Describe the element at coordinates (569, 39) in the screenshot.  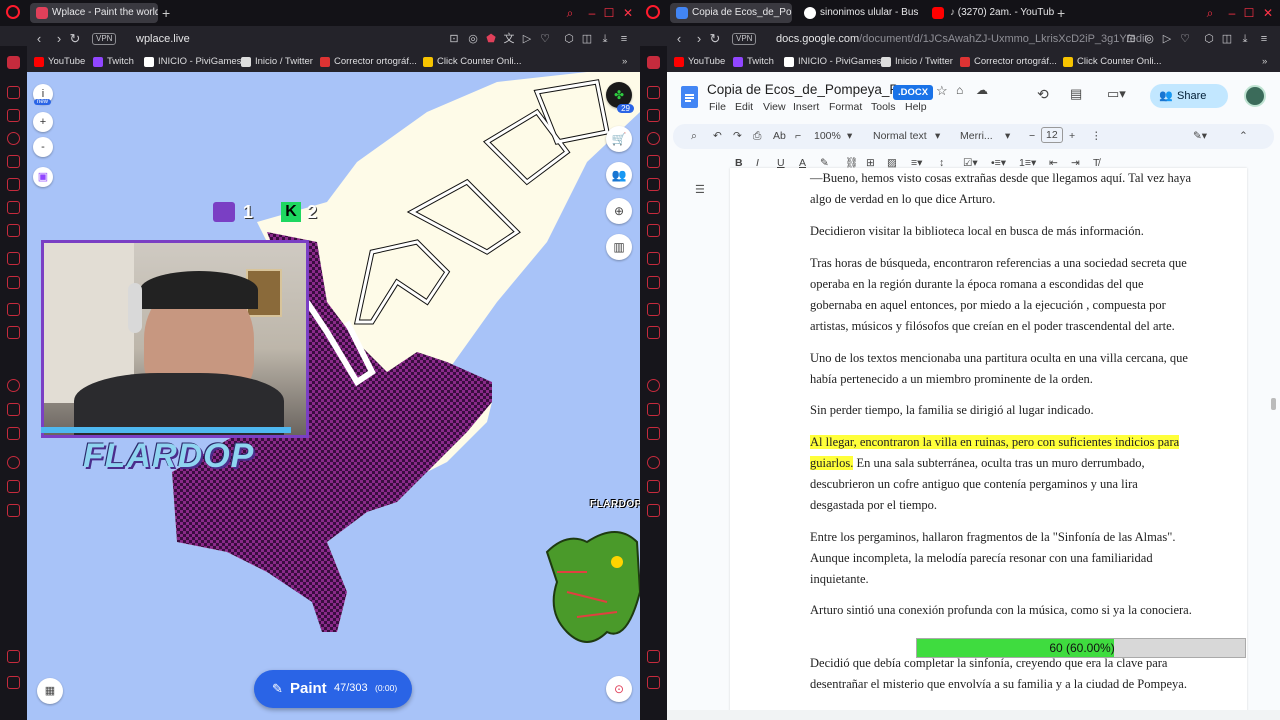
I see `extensions-icon: ⬡` at that location.